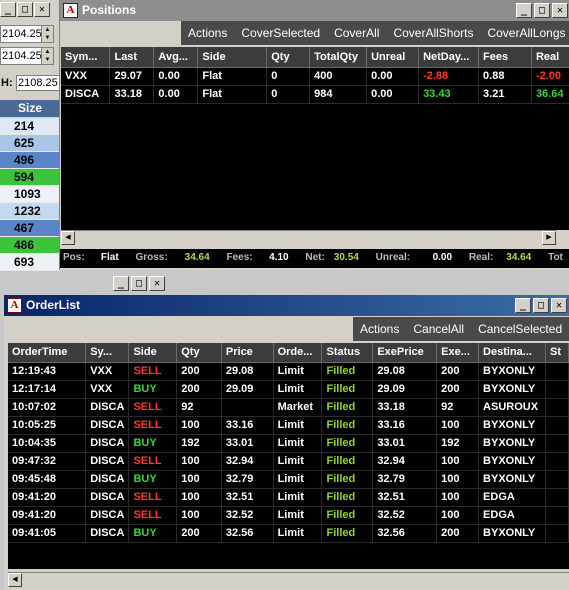 This screenshot has width=569, height=590. What do you see at coordinates (308, 237) in the screenshot?
I see `positions-horizontal-scrollbar: ◀ ▶` at bounding box center [308, 237].